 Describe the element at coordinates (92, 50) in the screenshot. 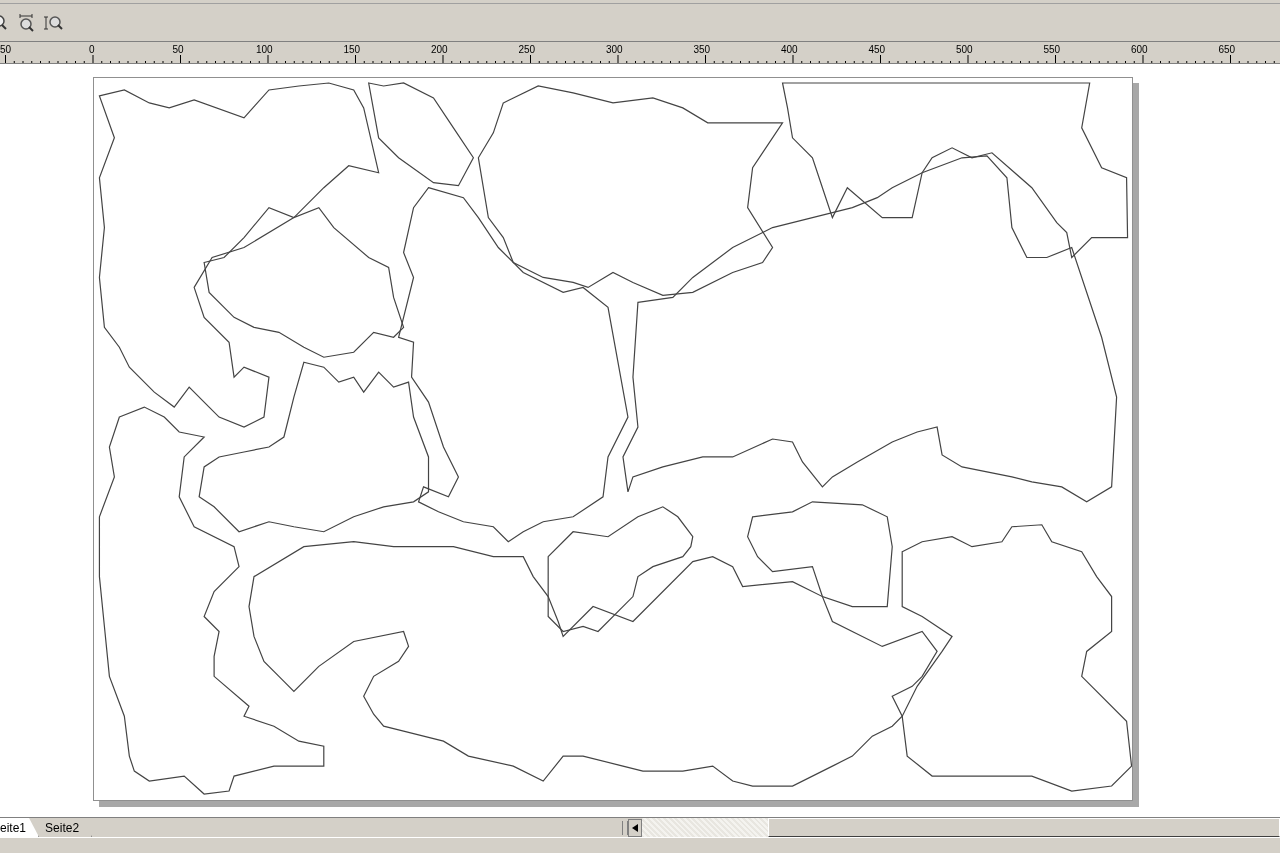

I see `ruler-label: 0` at that location.